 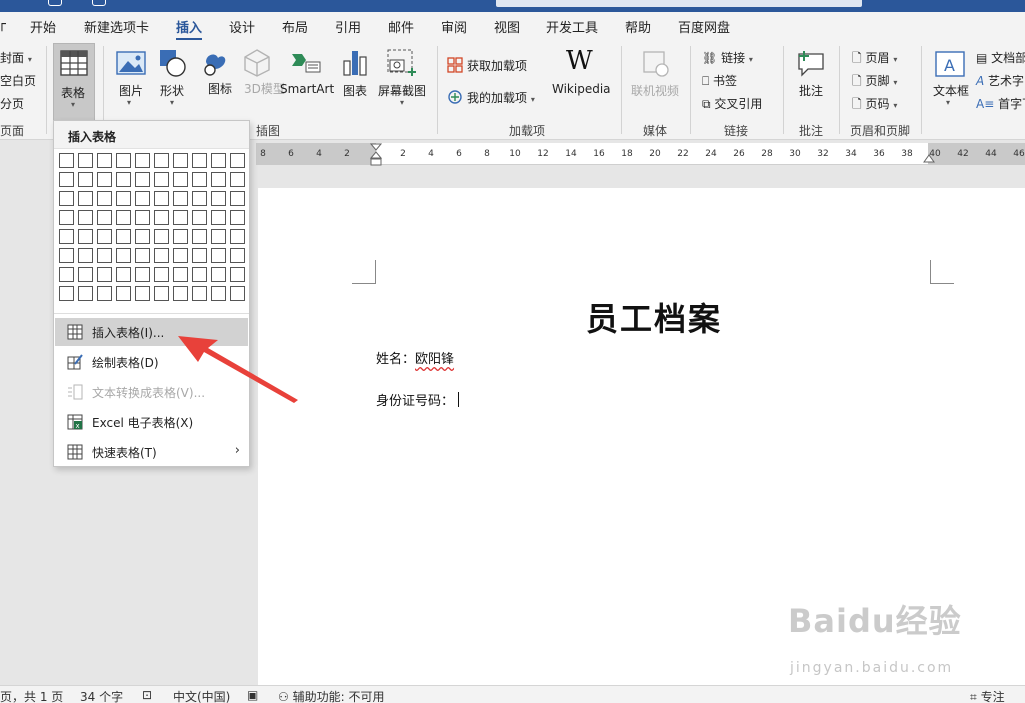 What do you see at coordinates (581, 89) in the screenshot?
I see `wikipedia-button: Wikipedia` at bounding box center [581, 89].